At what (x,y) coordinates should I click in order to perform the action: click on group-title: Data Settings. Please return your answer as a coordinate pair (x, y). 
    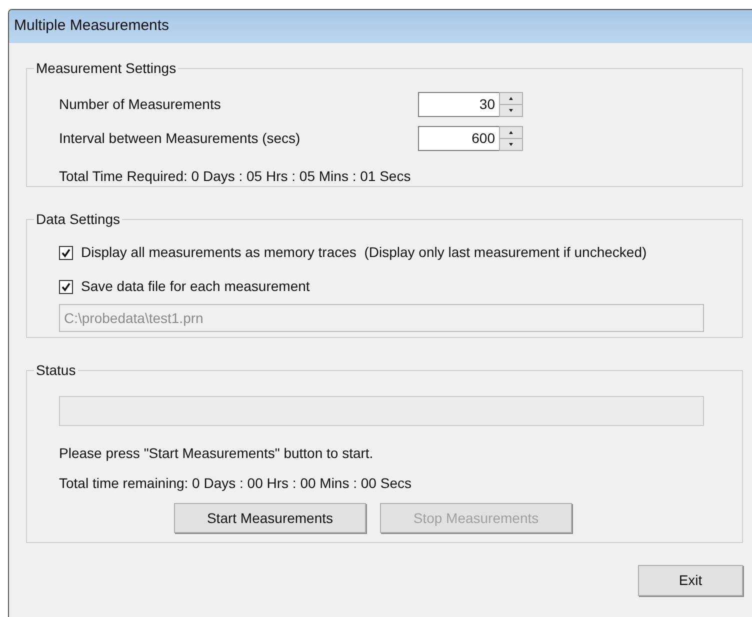
    Looking at the image, I should click on (78, 219).